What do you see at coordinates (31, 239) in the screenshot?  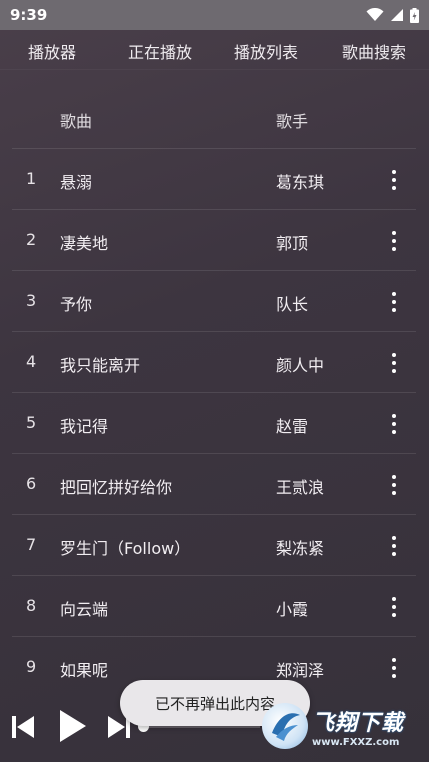 I see `song-number: 2` at bounding box center [31, 239].